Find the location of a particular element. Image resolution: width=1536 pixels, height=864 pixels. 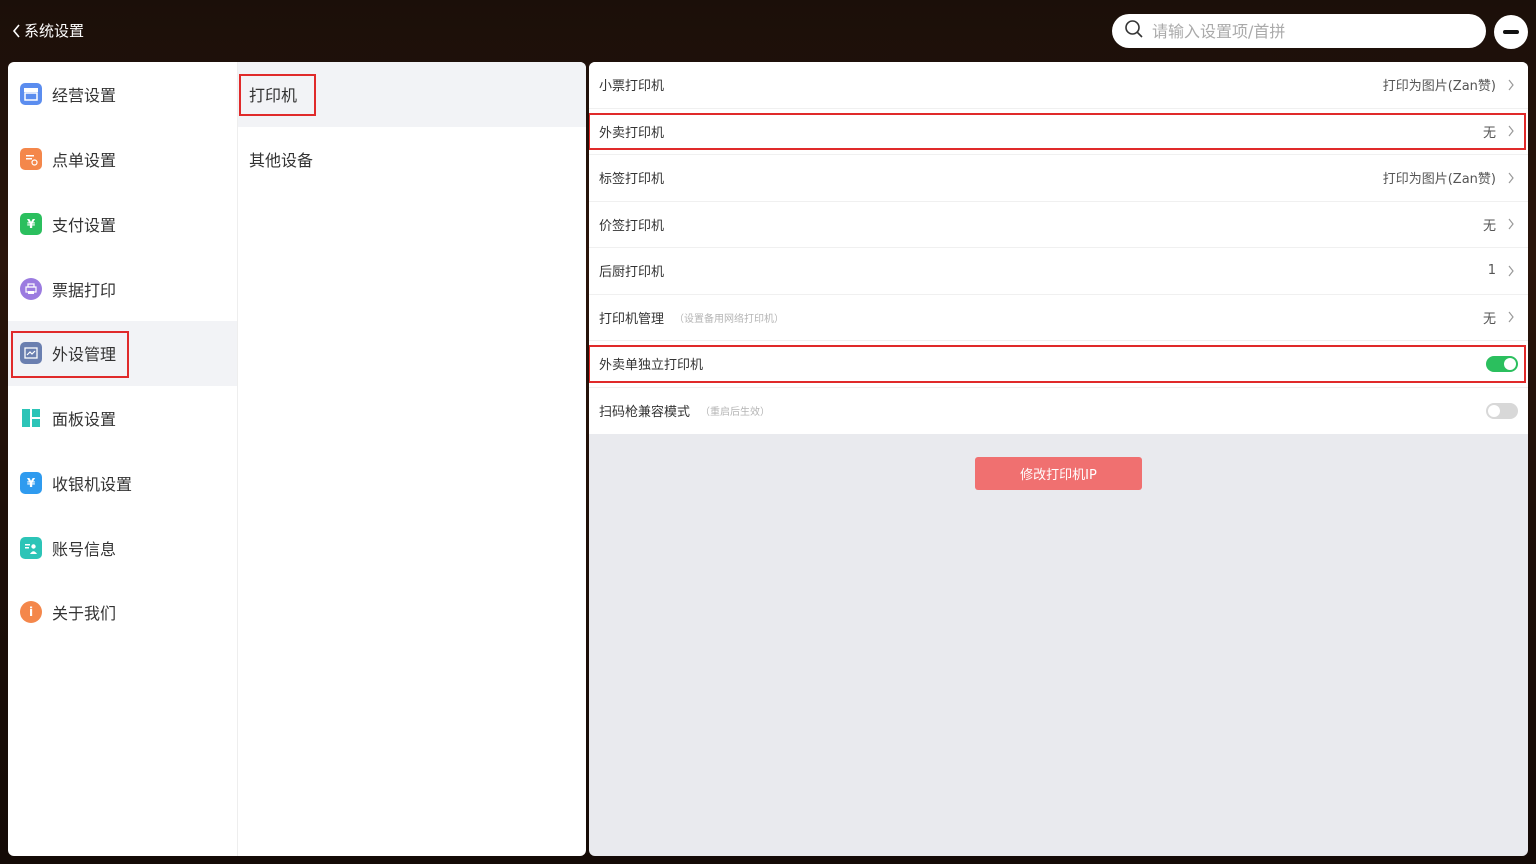

cashier-icon: ¥ is located at coordinates (31, 482).